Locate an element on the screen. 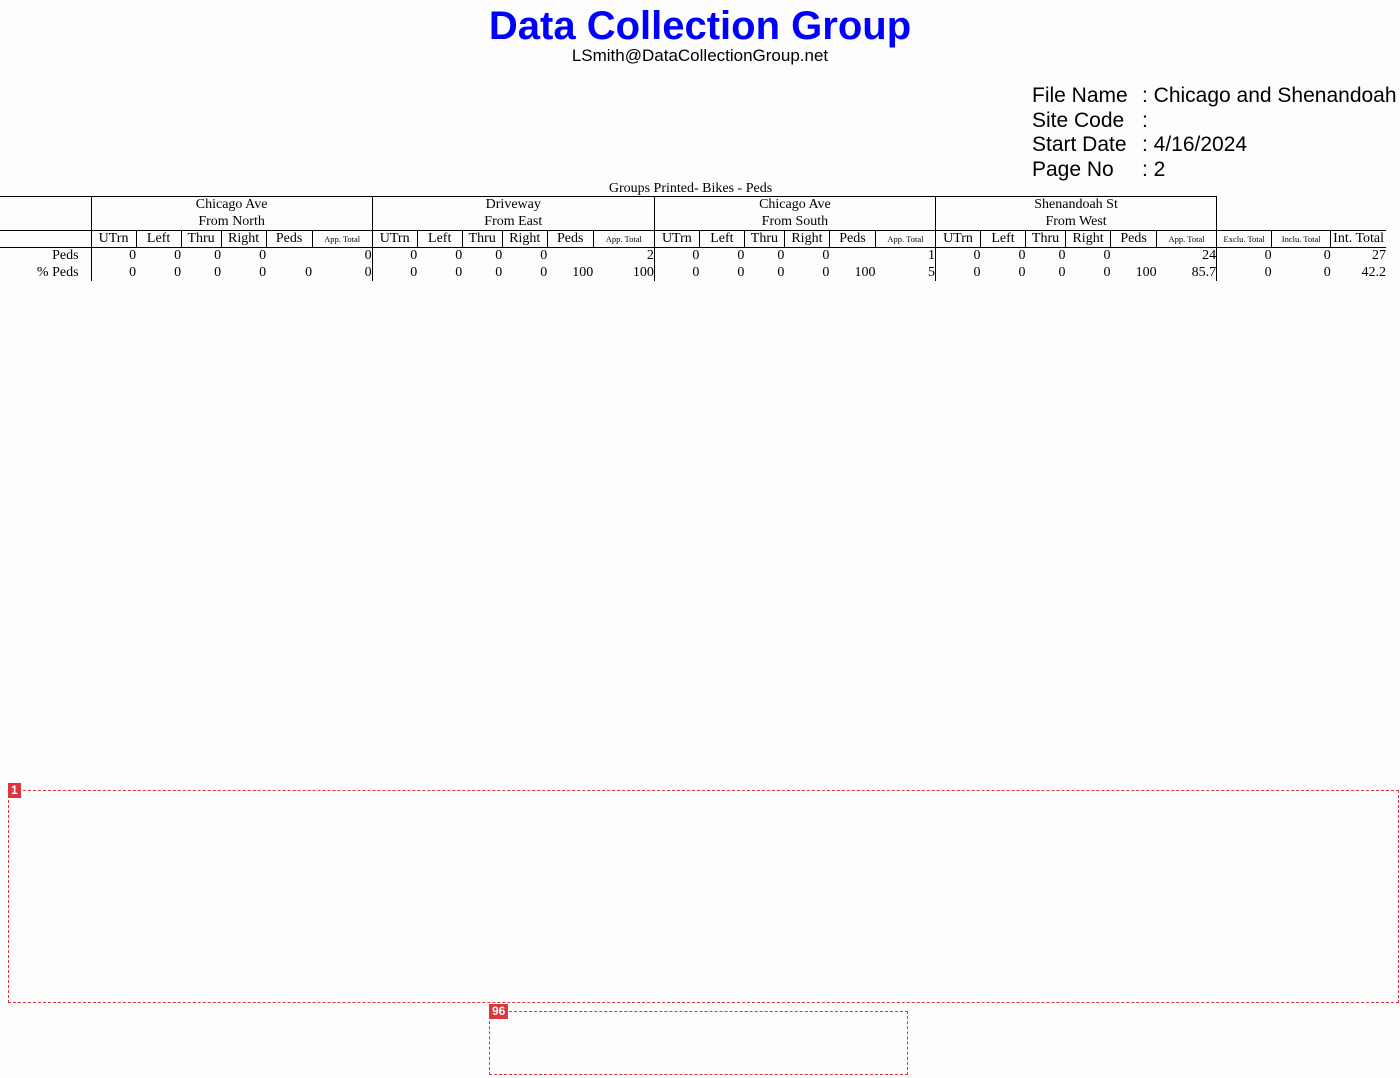  cell: 5 is located at coordinates (931, 272).